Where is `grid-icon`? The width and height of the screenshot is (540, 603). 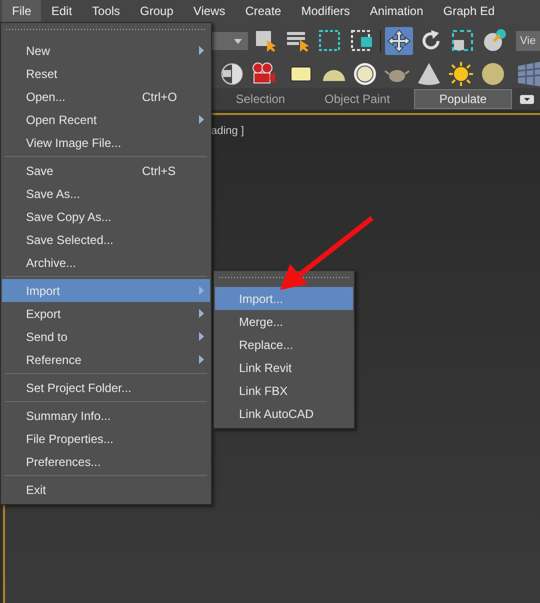
grid-icon is located at coordinates (529, 74).